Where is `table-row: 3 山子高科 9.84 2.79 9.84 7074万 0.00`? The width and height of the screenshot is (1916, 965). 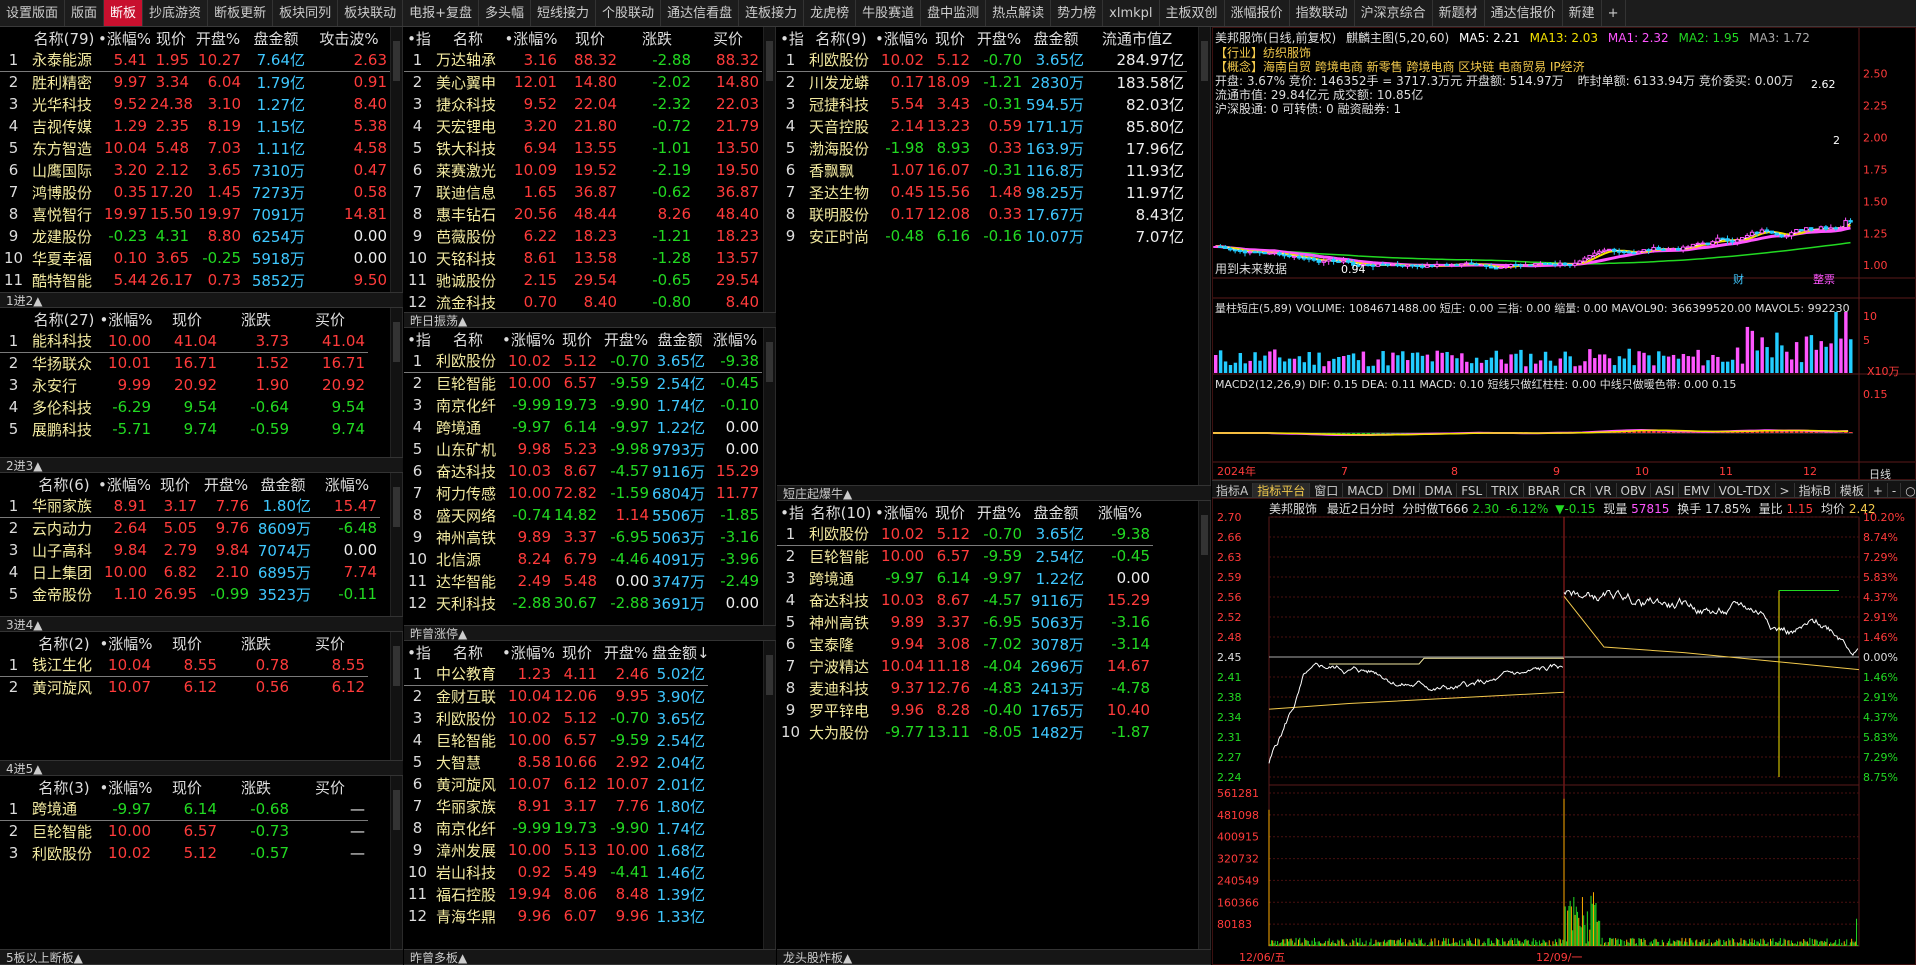
table-row: 3 山子高科 9.84 2.79 9.84 7074万 0.00 is located at coordinates (190, 550).